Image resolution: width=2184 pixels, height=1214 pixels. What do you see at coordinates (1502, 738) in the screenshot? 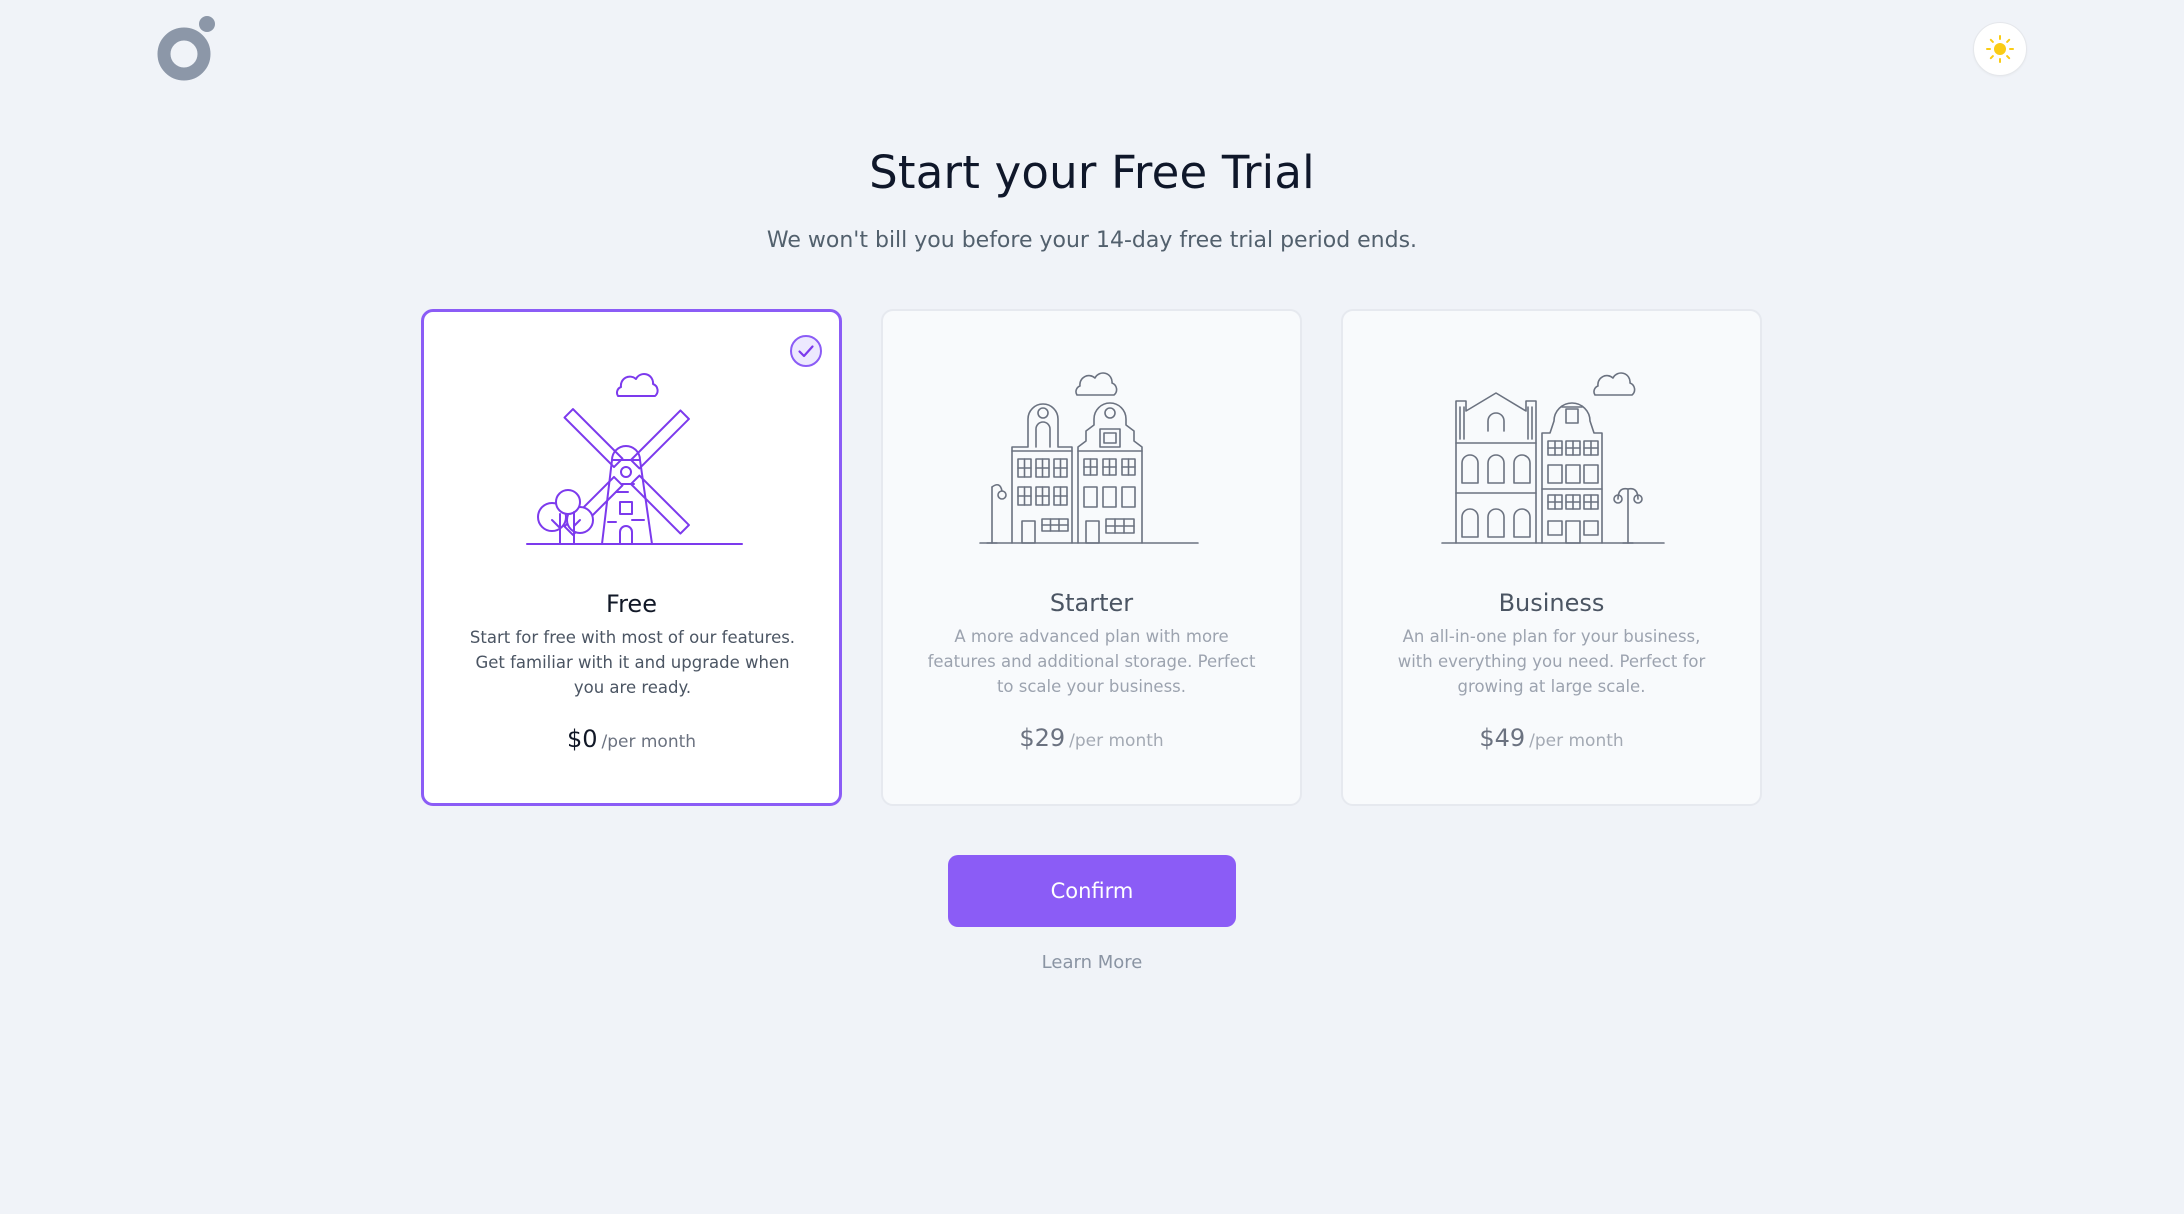
I see `plan-price-amount: $49` at bounding box center [1502, 738].